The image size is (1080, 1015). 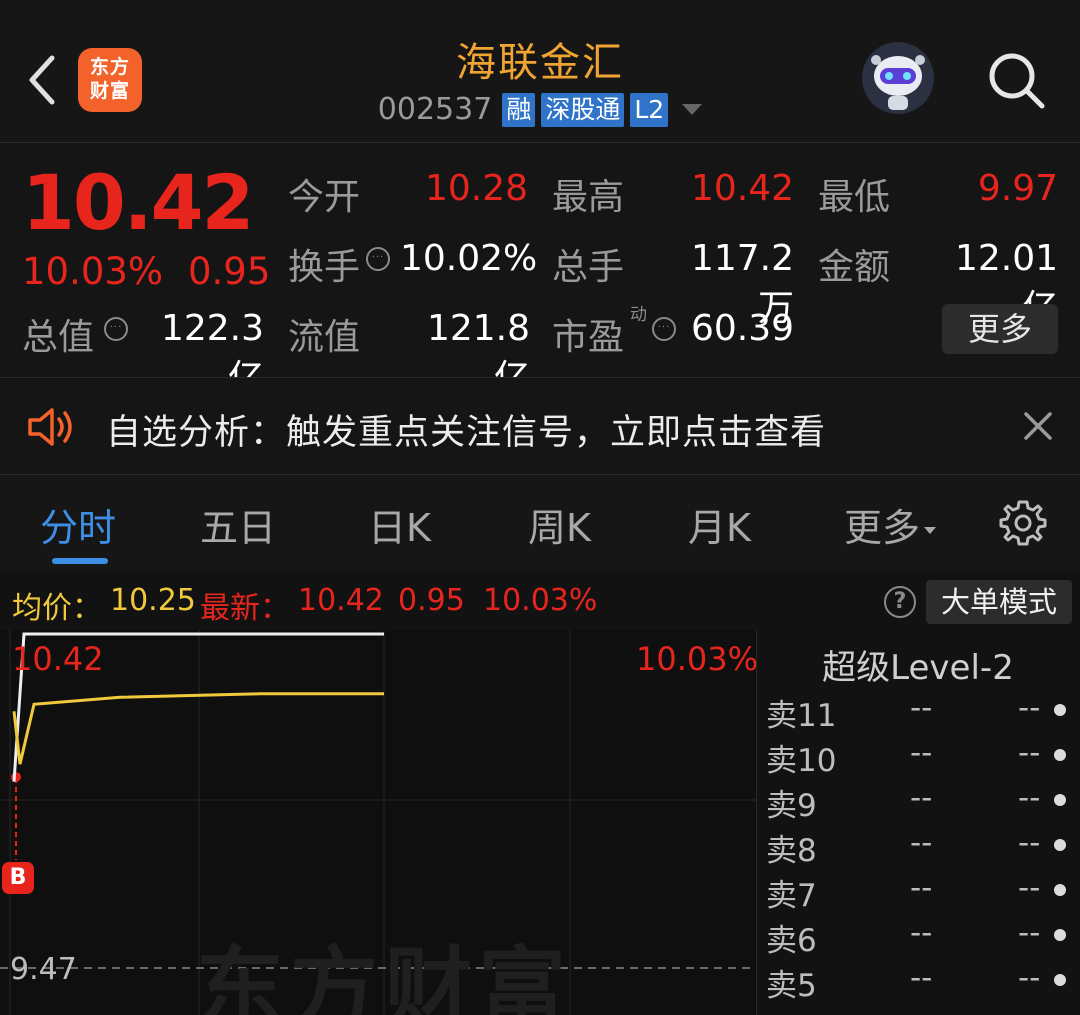 What do you see at coordinates (791, 986) in the screenshot?
I see `order-book-level-label: 卖5` at bounding box center [791, 986].